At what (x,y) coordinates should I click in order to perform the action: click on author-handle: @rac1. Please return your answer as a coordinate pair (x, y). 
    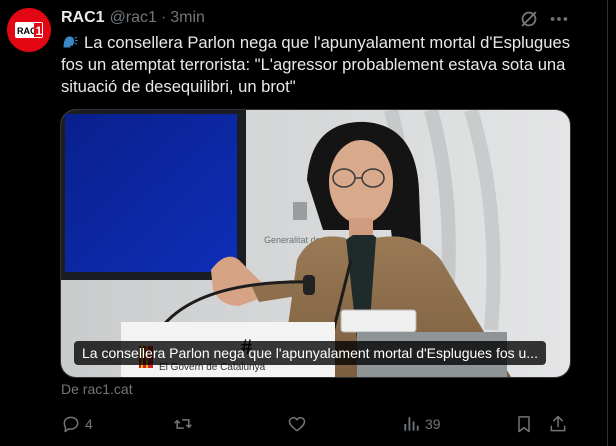
    Looking at the image, I should click on (133, 18).